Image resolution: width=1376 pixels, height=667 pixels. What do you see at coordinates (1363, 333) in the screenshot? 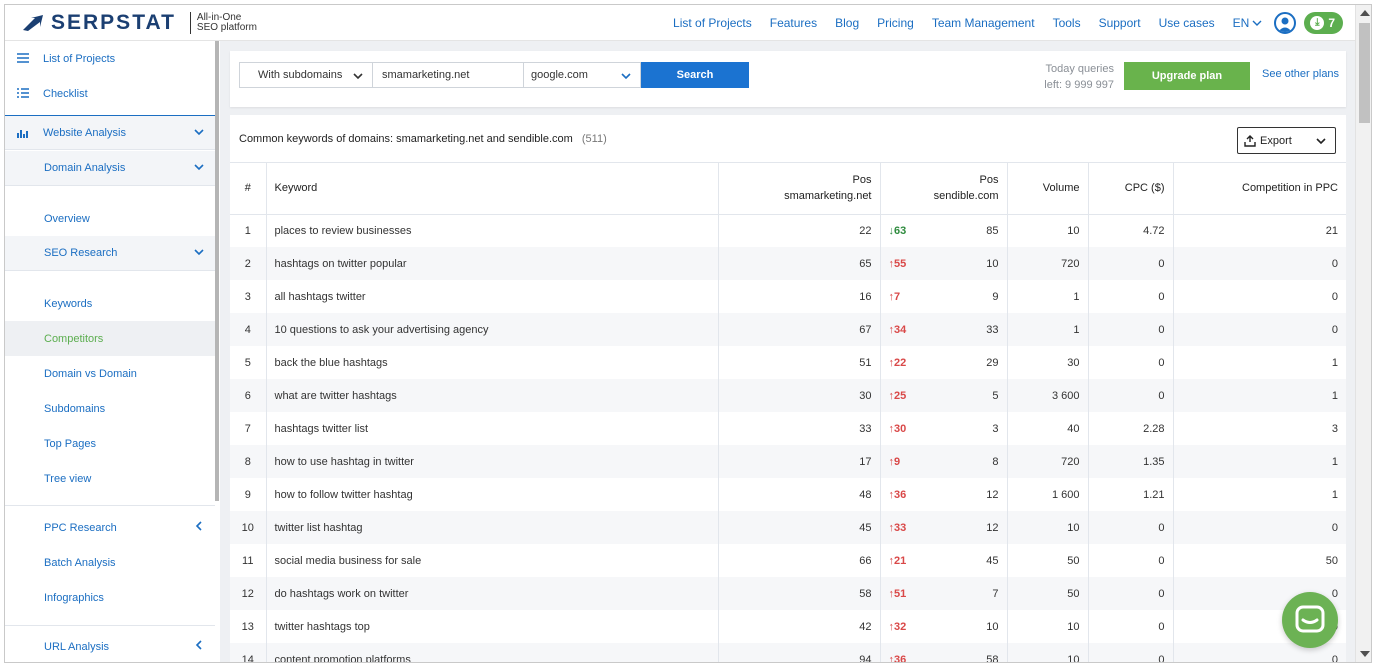
I see `page-scrollbar` at bounding box center [1363, 333].